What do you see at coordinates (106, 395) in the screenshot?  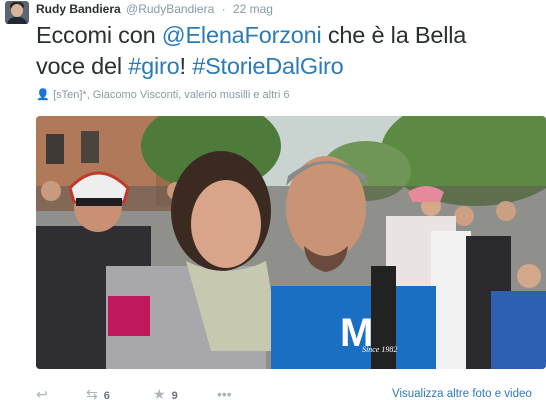 I see `retweet-count: 6` at bounding box center [106, 395].